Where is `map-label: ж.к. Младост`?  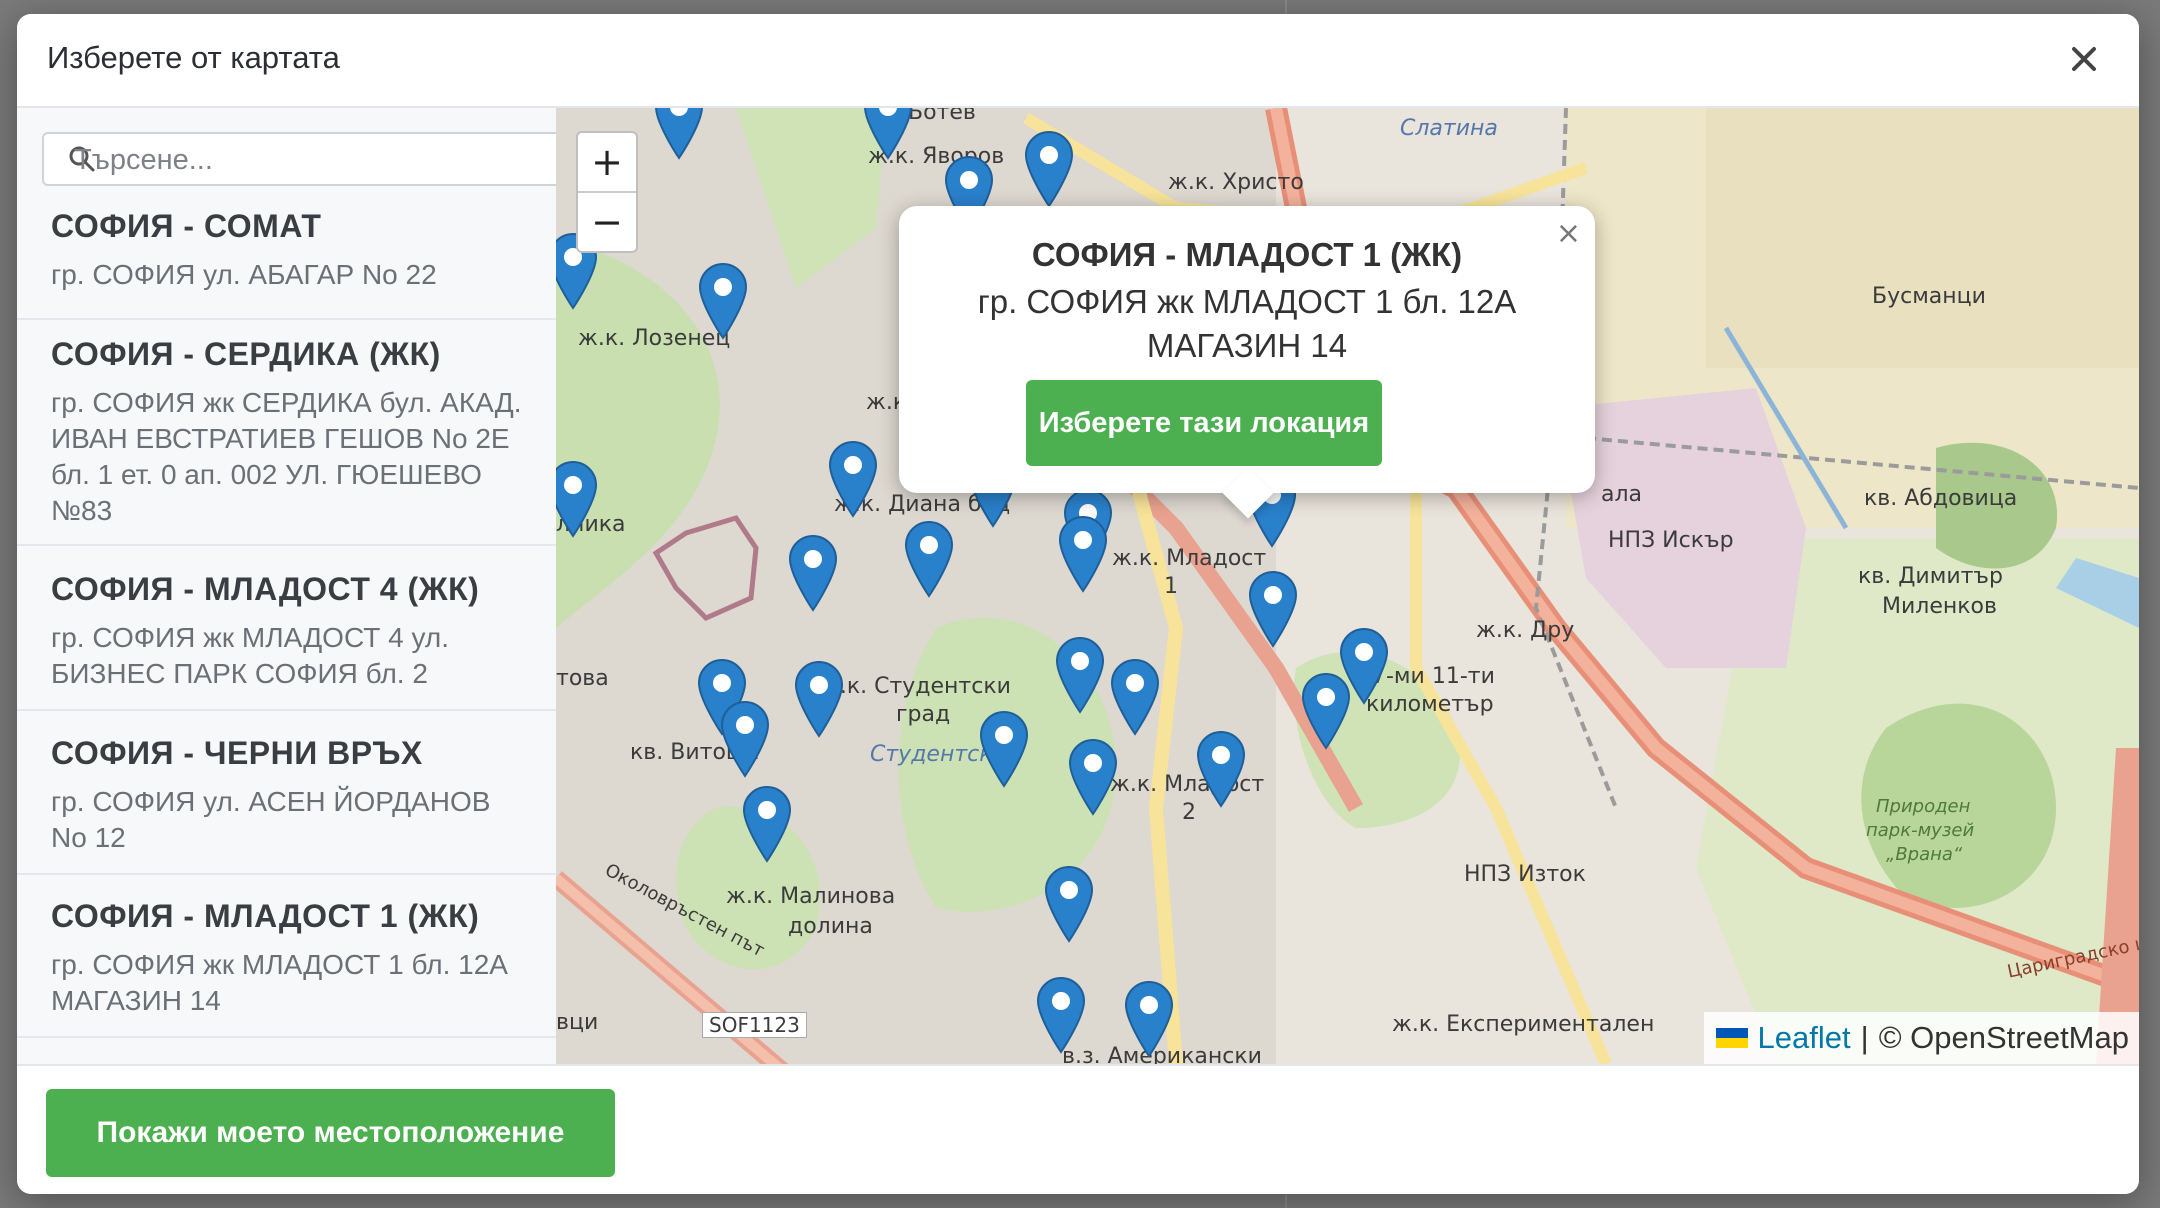 map-label: ж.к. Младост is located at coordinates (1189, 558).